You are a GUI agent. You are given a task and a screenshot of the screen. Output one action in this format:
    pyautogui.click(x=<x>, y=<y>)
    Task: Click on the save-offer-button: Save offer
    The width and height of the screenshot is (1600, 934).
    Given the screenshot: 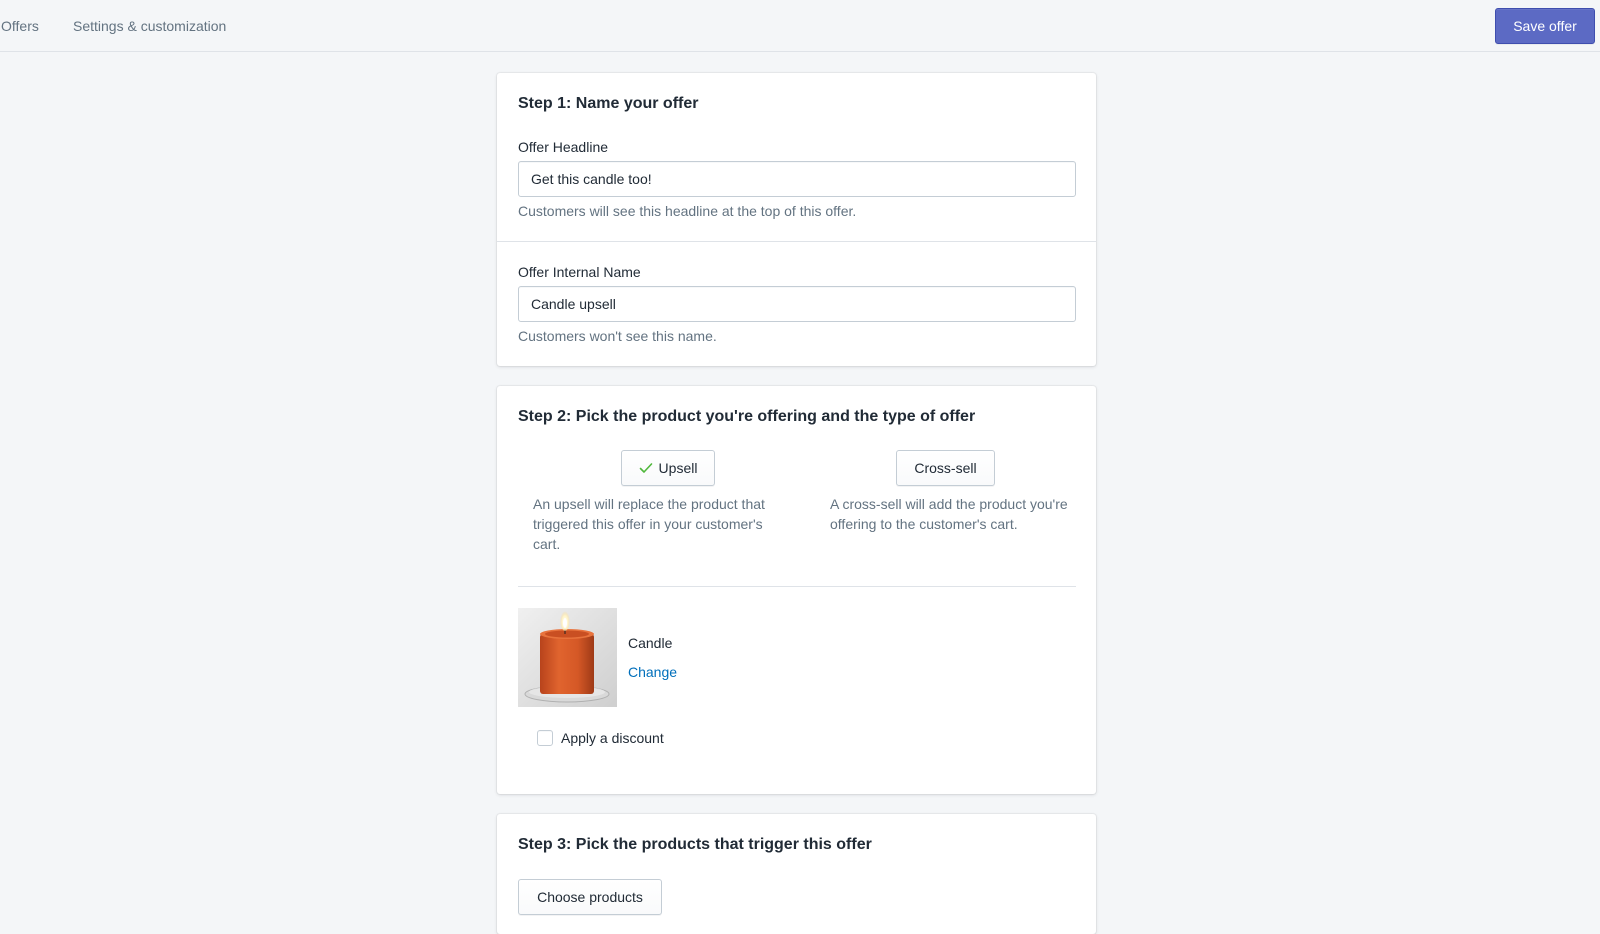 What is the action you would take?
    pyautogui.click(x=1545, y=26)
    